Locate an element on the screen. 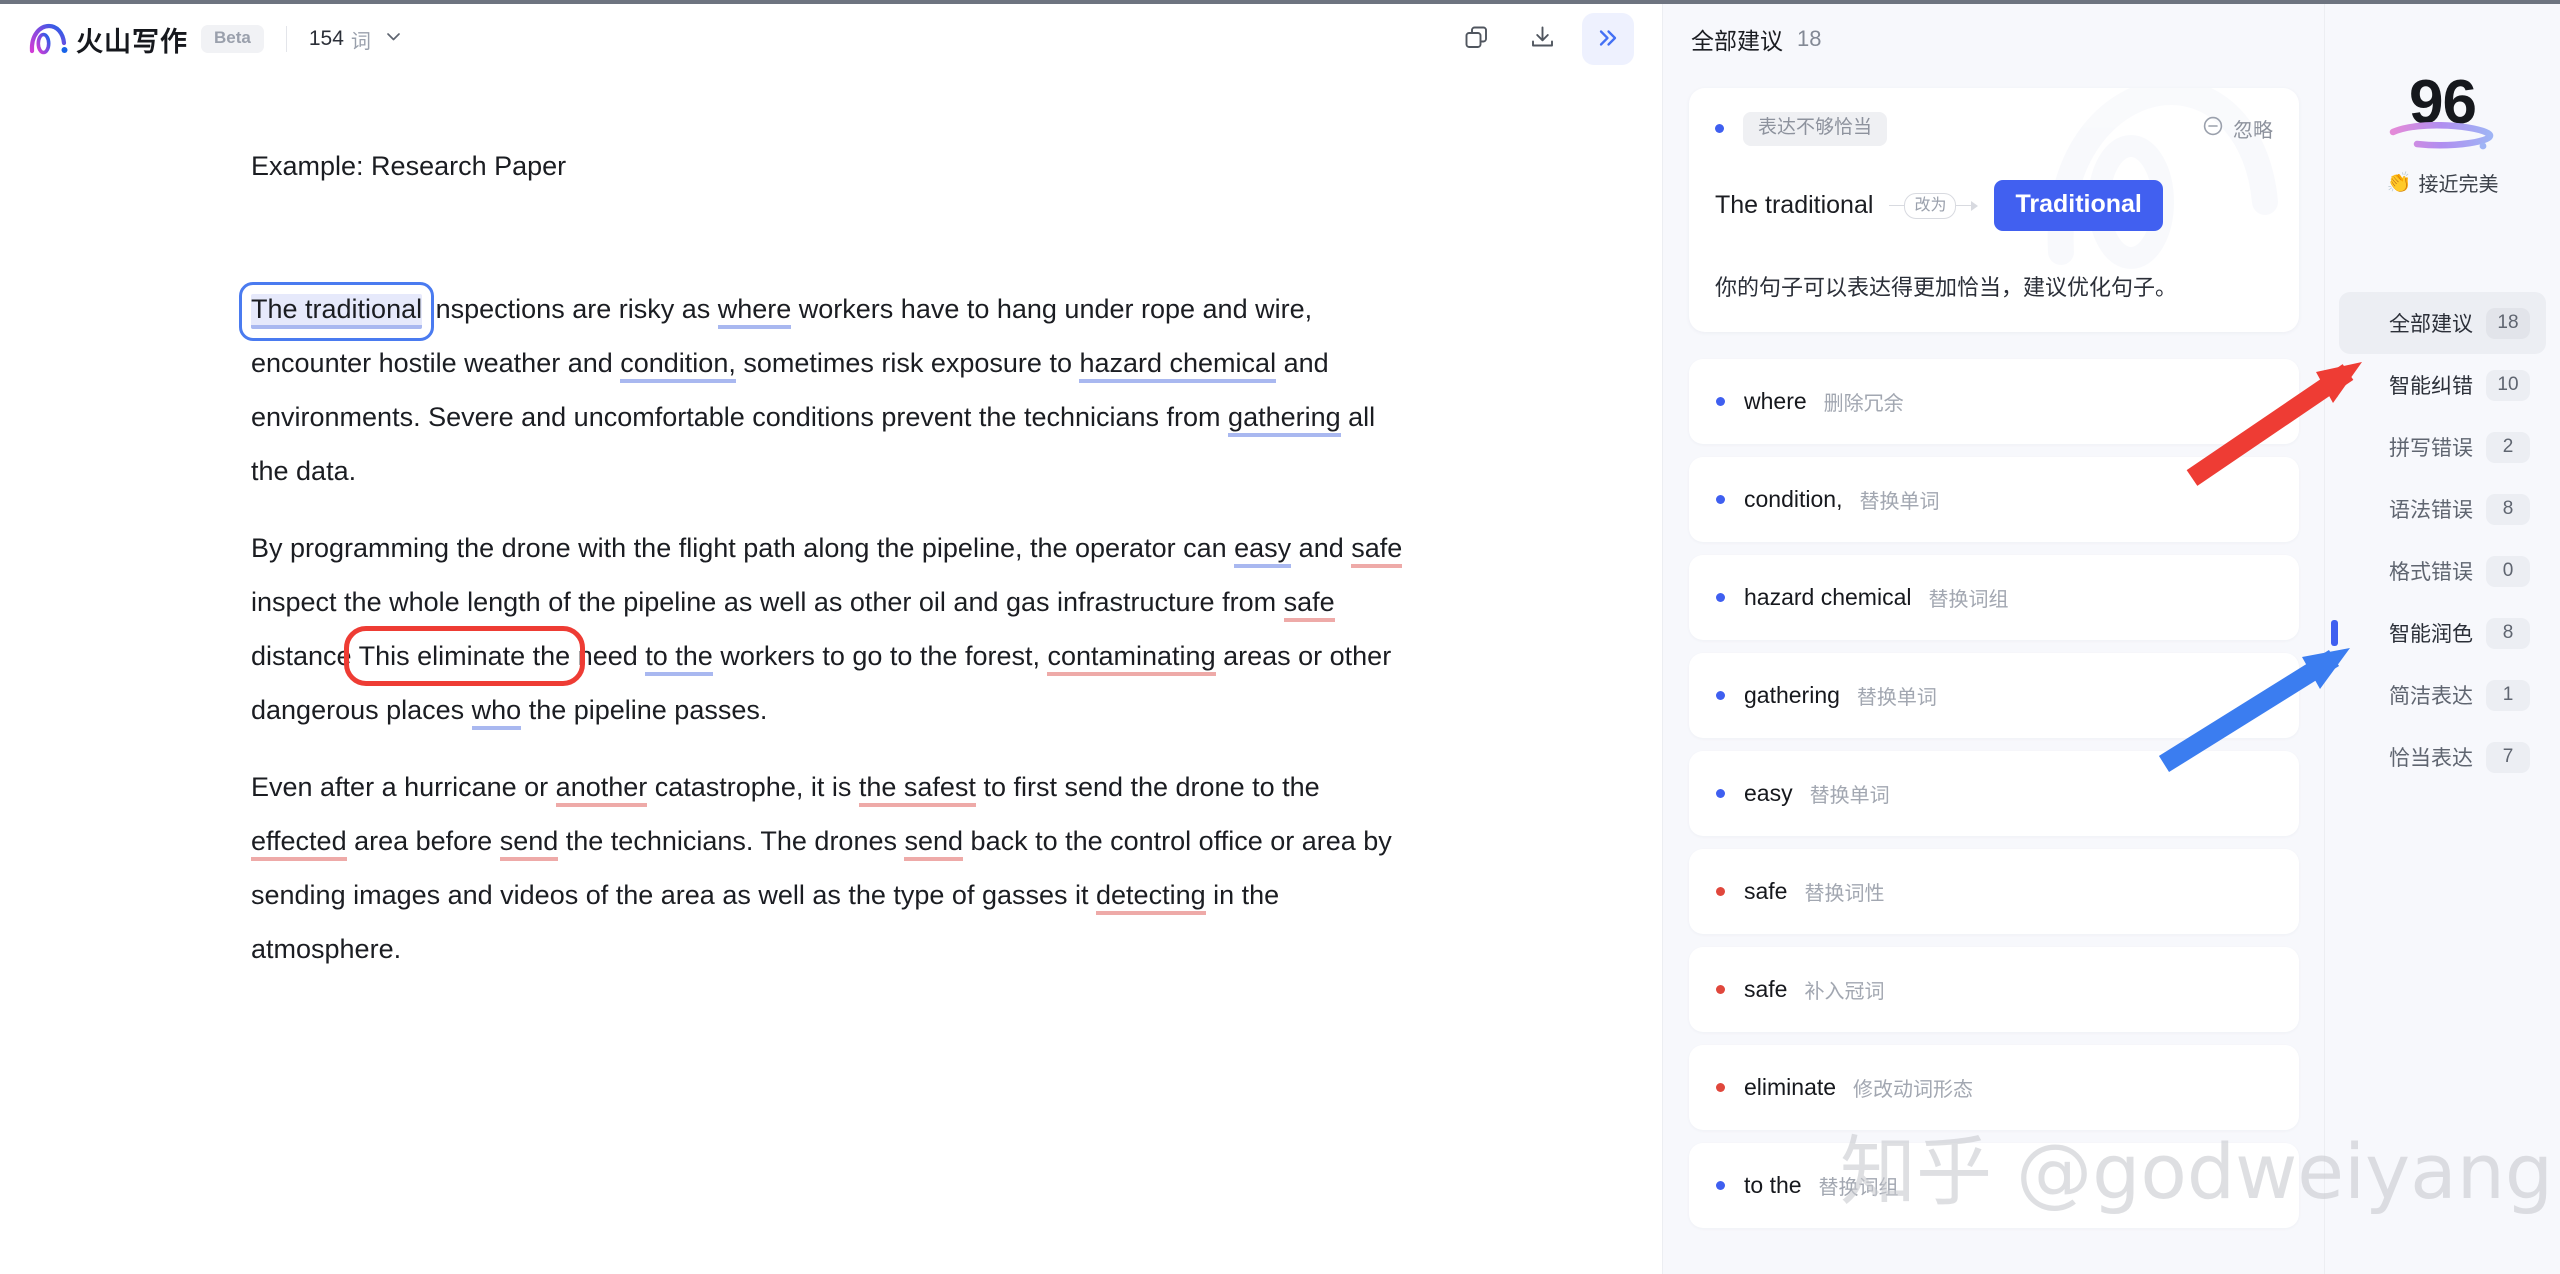 The image size is (2560, 1274). suggestion-type-tag: 表达不够恰当 is located at coordinates (1815, 129).